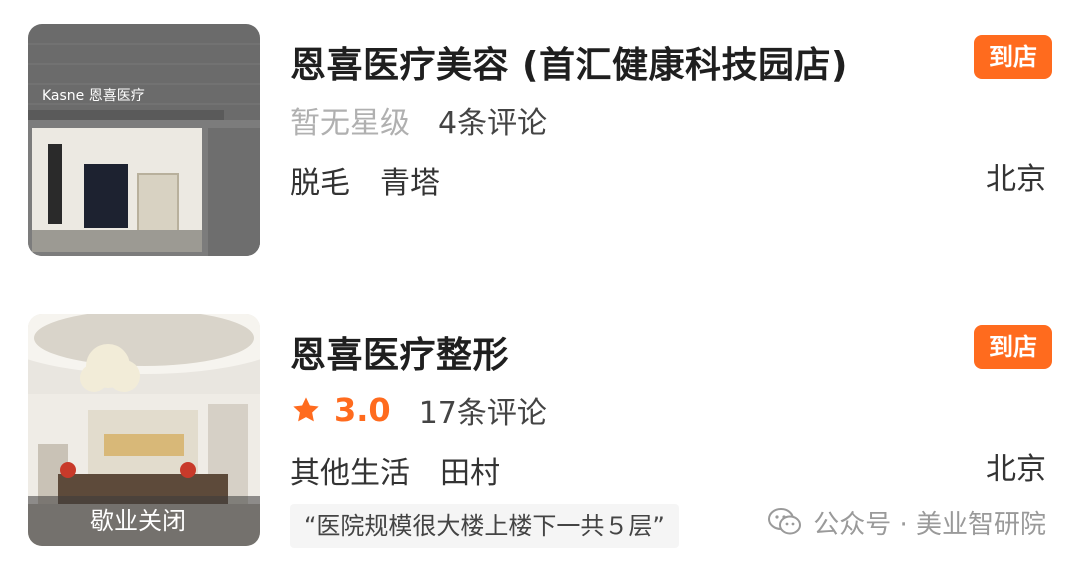 The width and height of the screenshot is (1080, 570). I want to click on shop-sign-text: Kasne 恩喜医疗, so click(93, 96).